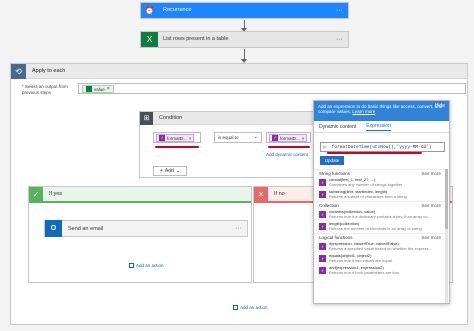 This screenshot has width=474, height=331. I want to click on tab-dynamic-content: Dynamic content, so click(337, 127).